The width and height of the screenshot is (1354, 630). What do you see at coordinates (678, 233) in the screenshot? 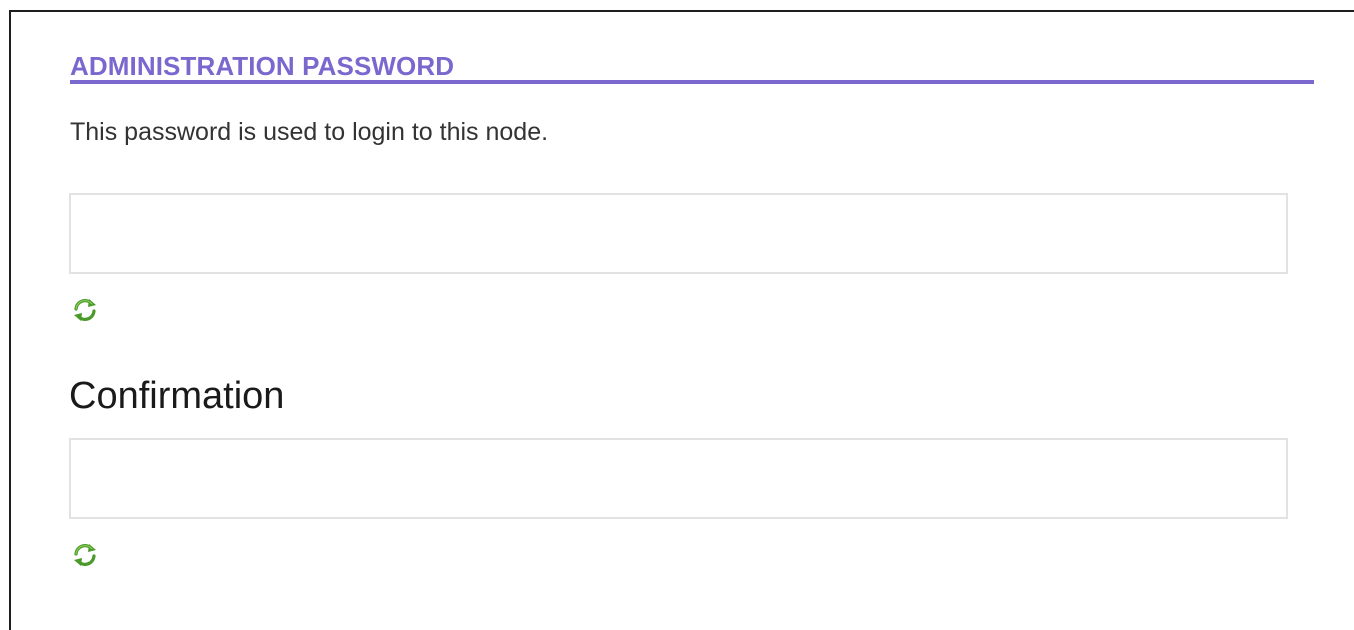
I see `password-input` at bounding box center [678, 233].